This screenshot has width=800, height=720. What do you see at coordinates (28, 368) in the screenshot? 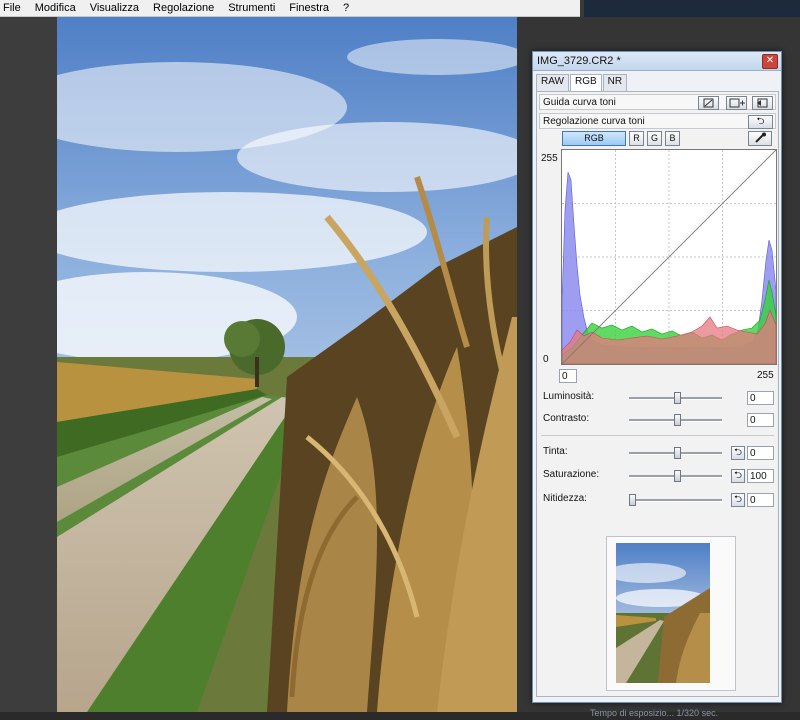
I see `left-canvas-margin` at bounding box center [28, 368].